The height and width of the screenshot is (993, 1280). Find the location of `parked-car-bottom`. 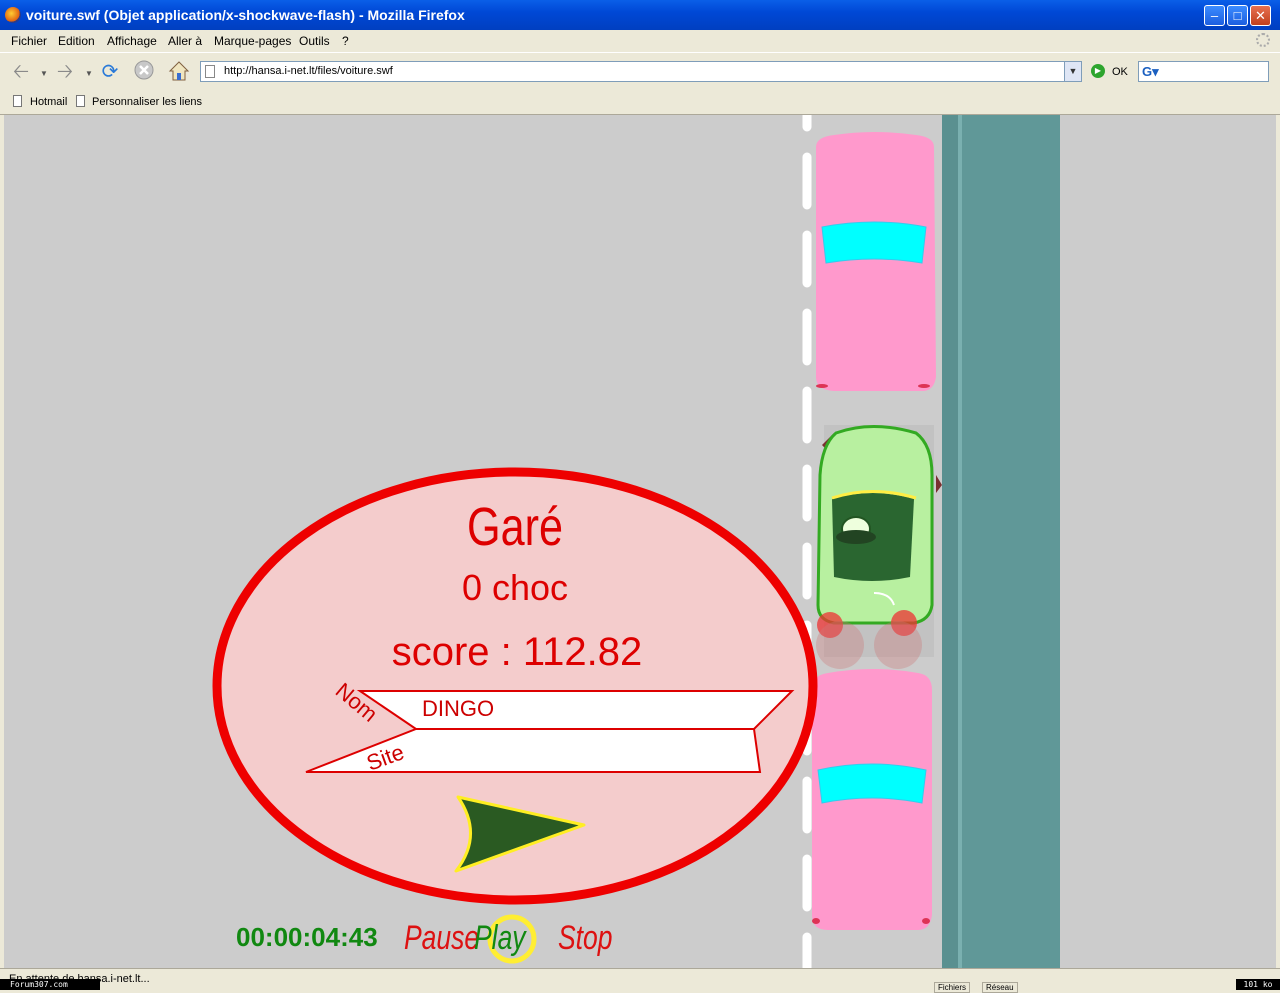

parked-car-bottom is located at coordinates (872, 799).